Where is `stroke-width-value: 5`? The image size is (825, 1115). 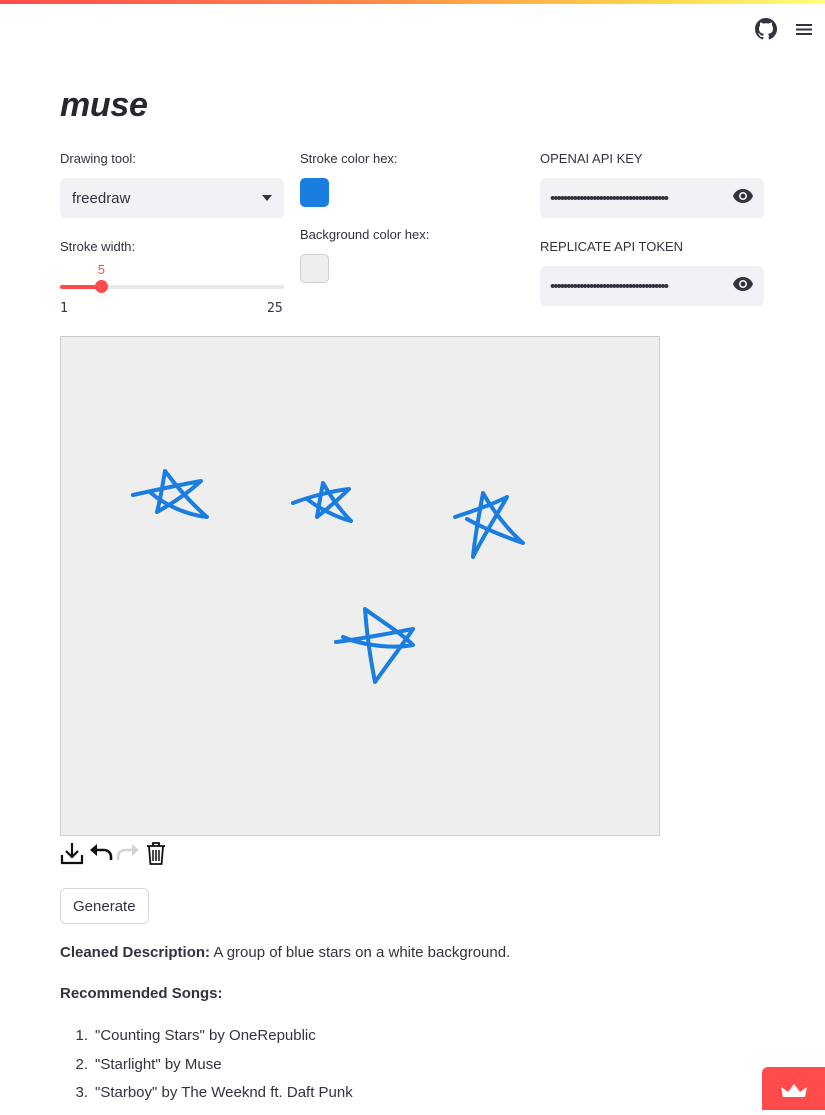 stroke-width-value: 5 is located at coordinates (101, 269).